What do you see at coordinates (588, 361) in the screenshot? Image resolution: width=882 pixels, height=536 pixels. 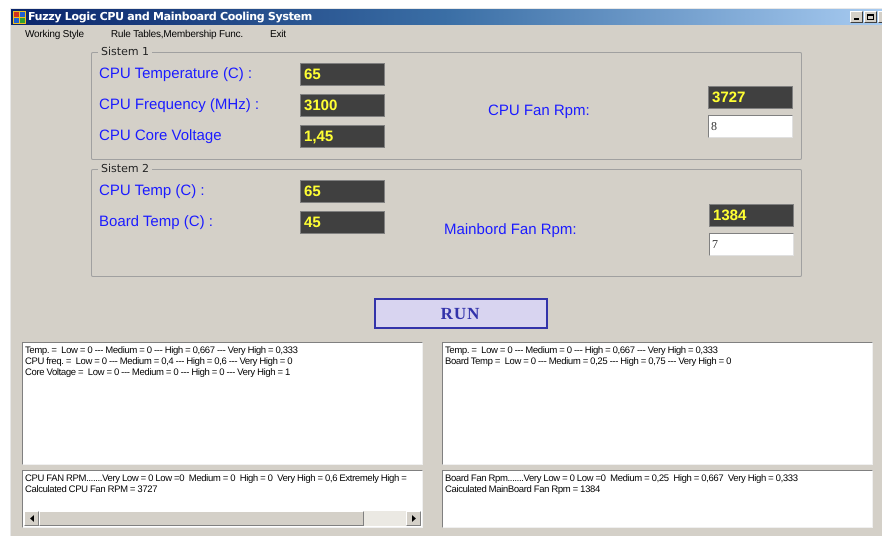 I see `text-line: Board Temp = Low = 0 --- Medium = 0,25 --- High = 0,75 --- Very High = 0` at bounding box center [588, 361].